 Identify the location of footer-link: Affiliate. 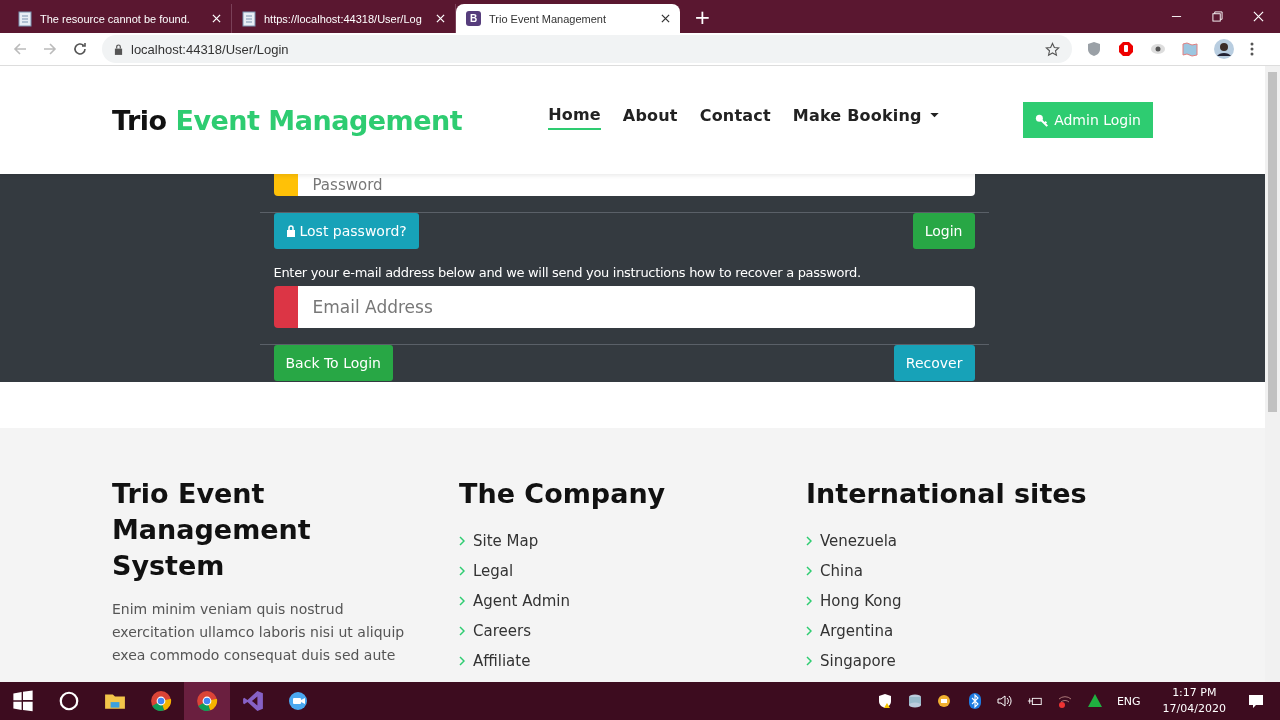
(502, 661).